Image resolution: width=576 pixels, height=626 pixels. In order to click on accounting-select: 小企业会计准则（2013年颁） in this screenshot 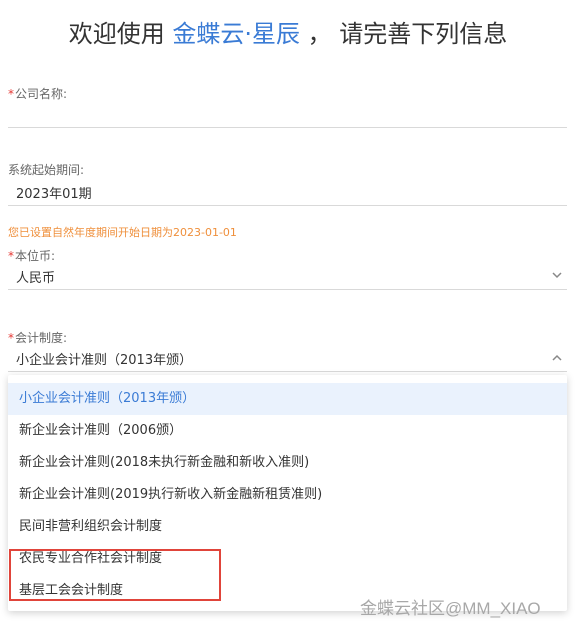, I will do `click(104, 358)`.